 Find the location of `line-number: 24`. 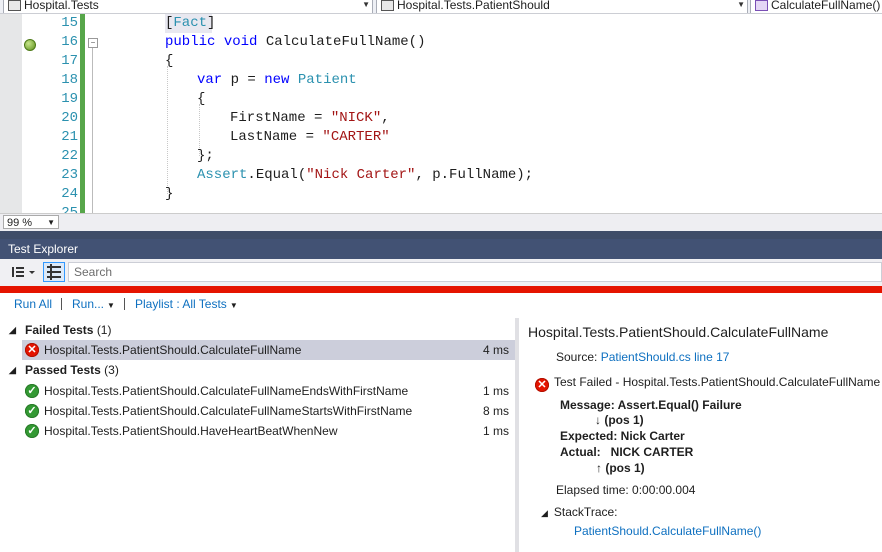

line-number: 24 is located at coordinates (69, 194).